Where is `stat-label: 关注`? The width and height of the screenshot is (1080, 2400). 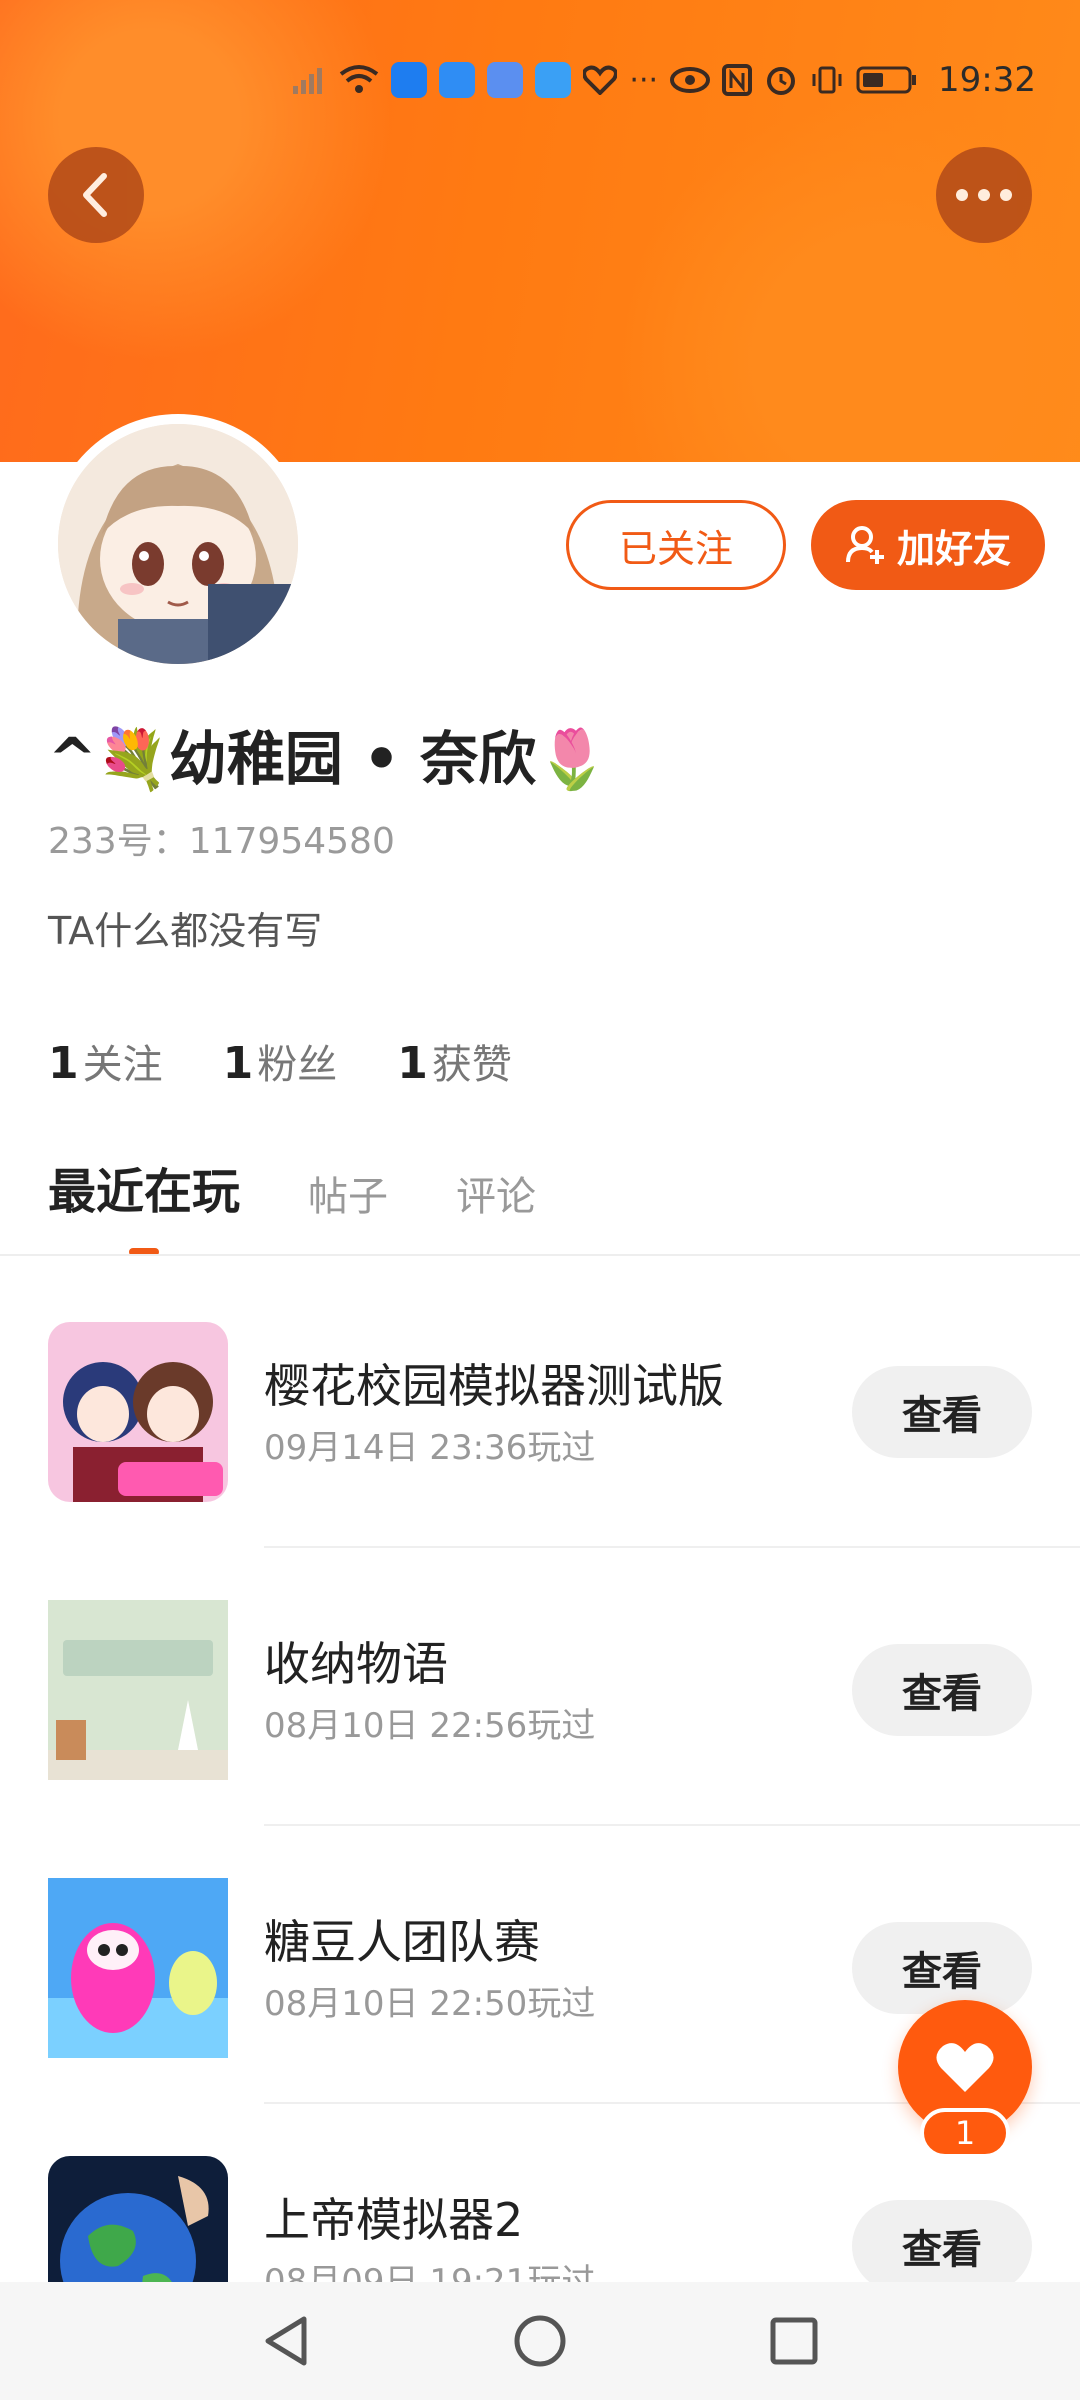 stat-label: 关注 is located at coordinates (122, 1065).